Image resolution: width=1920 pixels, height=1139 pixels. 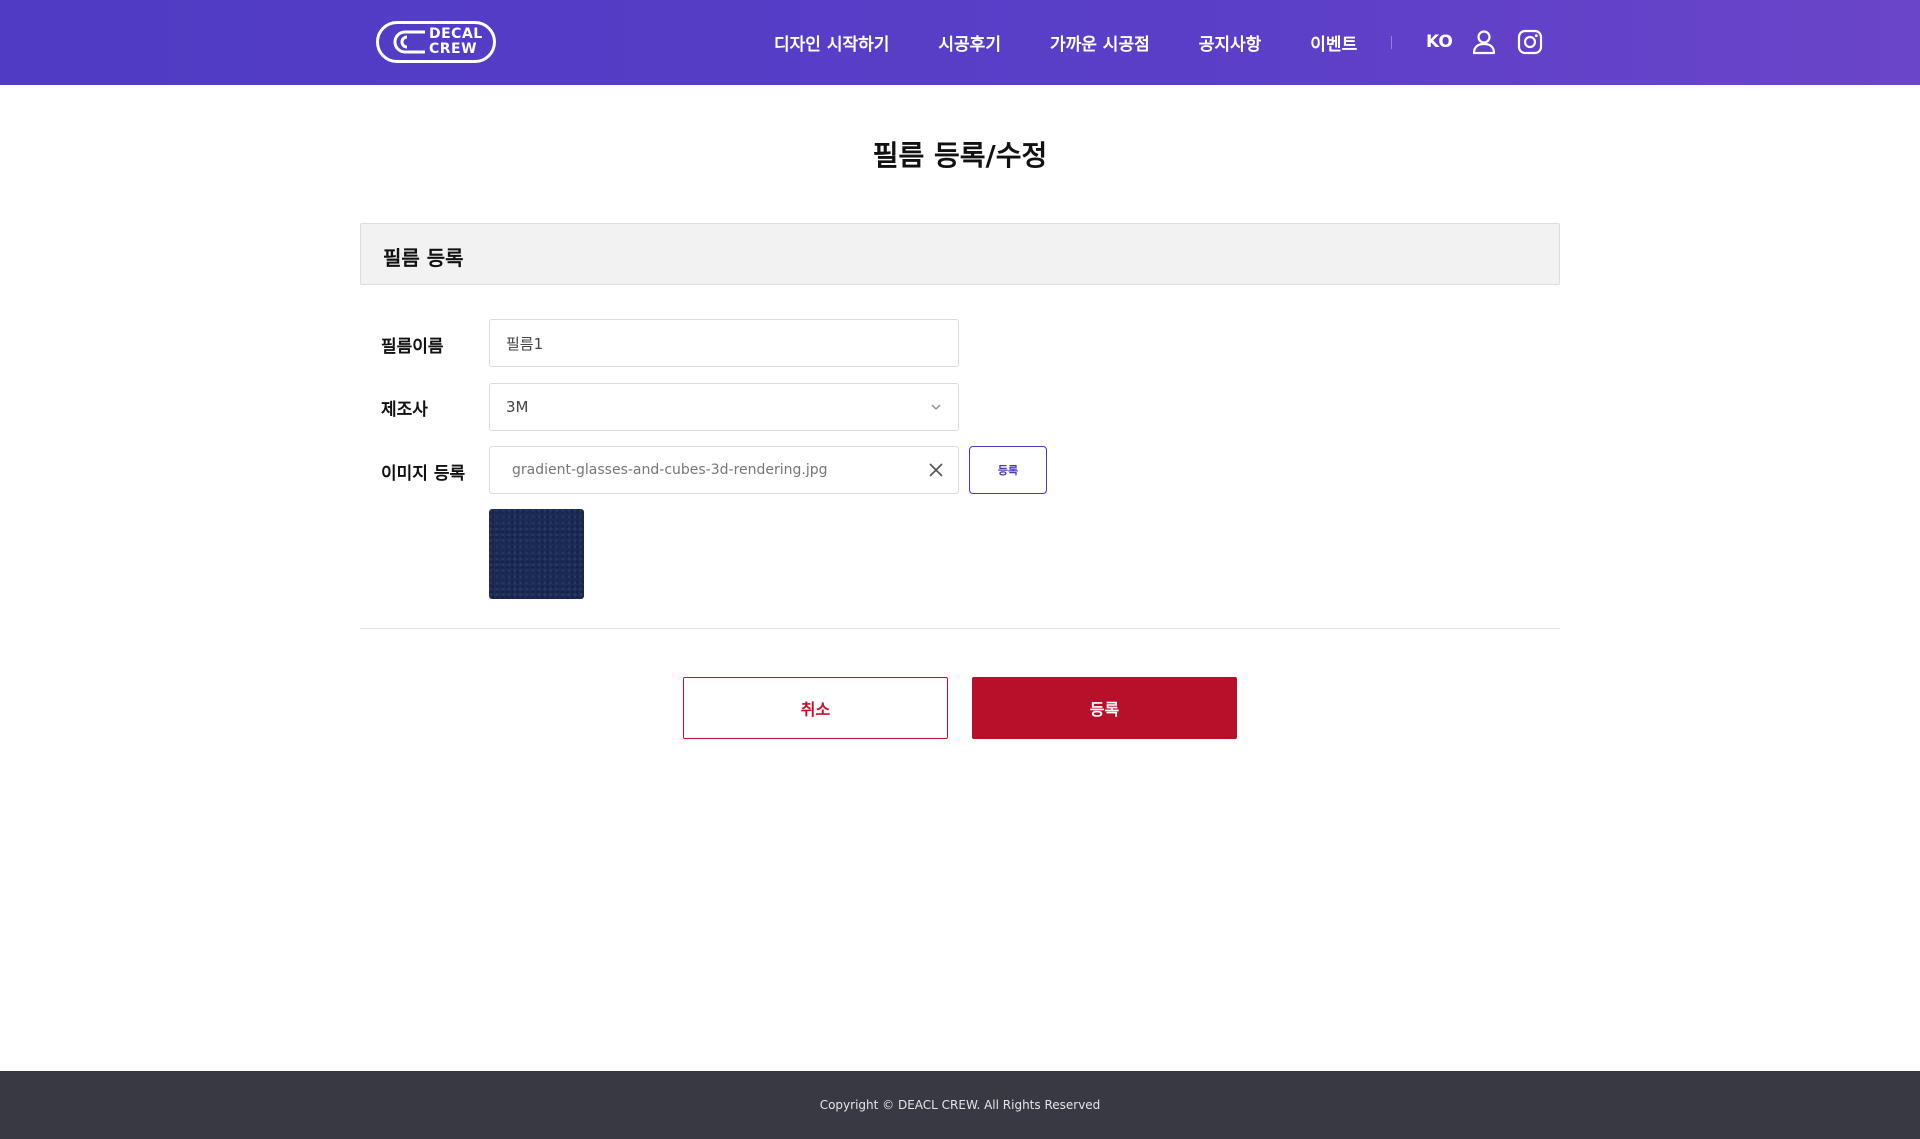 What do you see at coordinates (1530, 42) in the screenshot?
I see `instagram-icon` at bounding box center [1530, 42].